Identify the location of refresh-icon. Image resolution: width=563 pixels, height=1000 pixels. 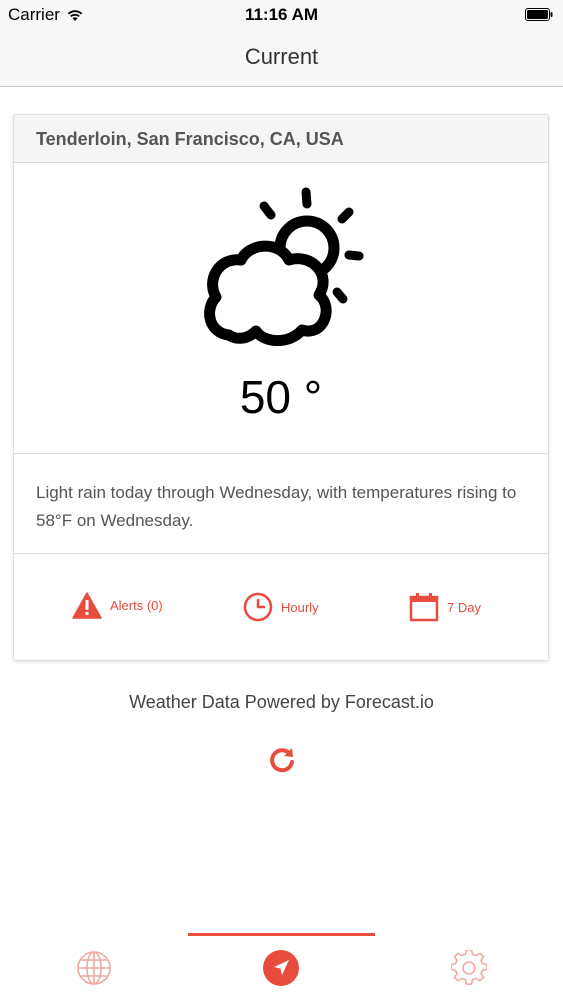
(282, 760).